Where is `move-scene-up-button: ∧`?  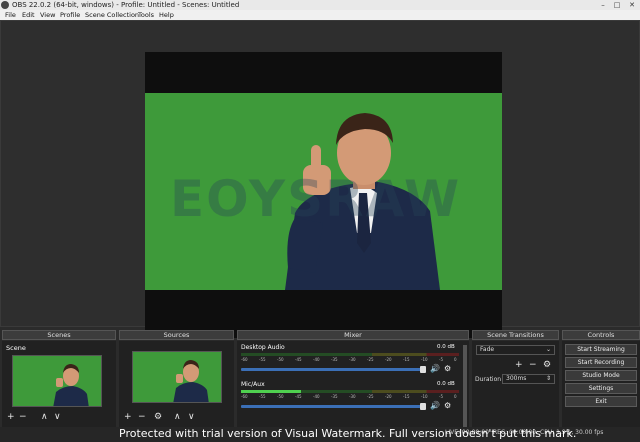
move-scene-up-button: ∧ is located at coordinates (44, 417).